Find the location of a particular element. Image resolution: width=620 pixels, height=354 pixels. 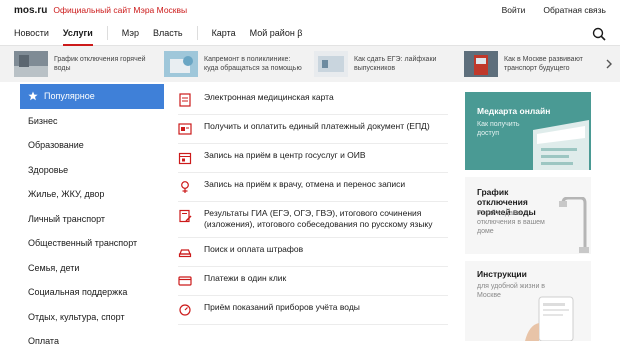

payment-document-icon is located at coordinates (185, 129).